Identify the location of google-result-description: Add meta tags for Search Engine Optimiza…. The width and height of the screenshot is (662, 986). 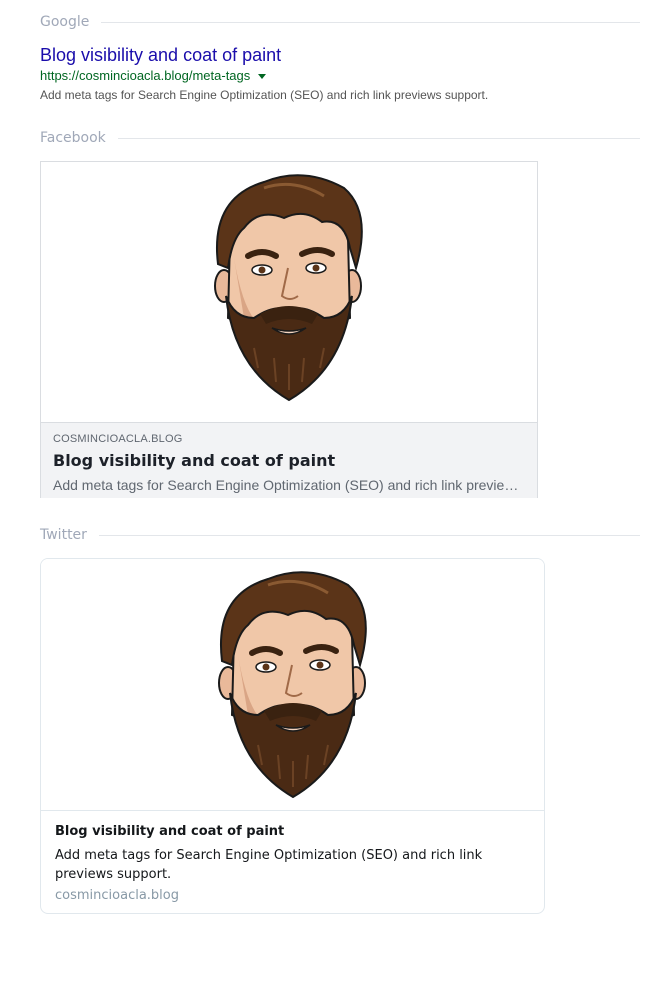
(264, 95).